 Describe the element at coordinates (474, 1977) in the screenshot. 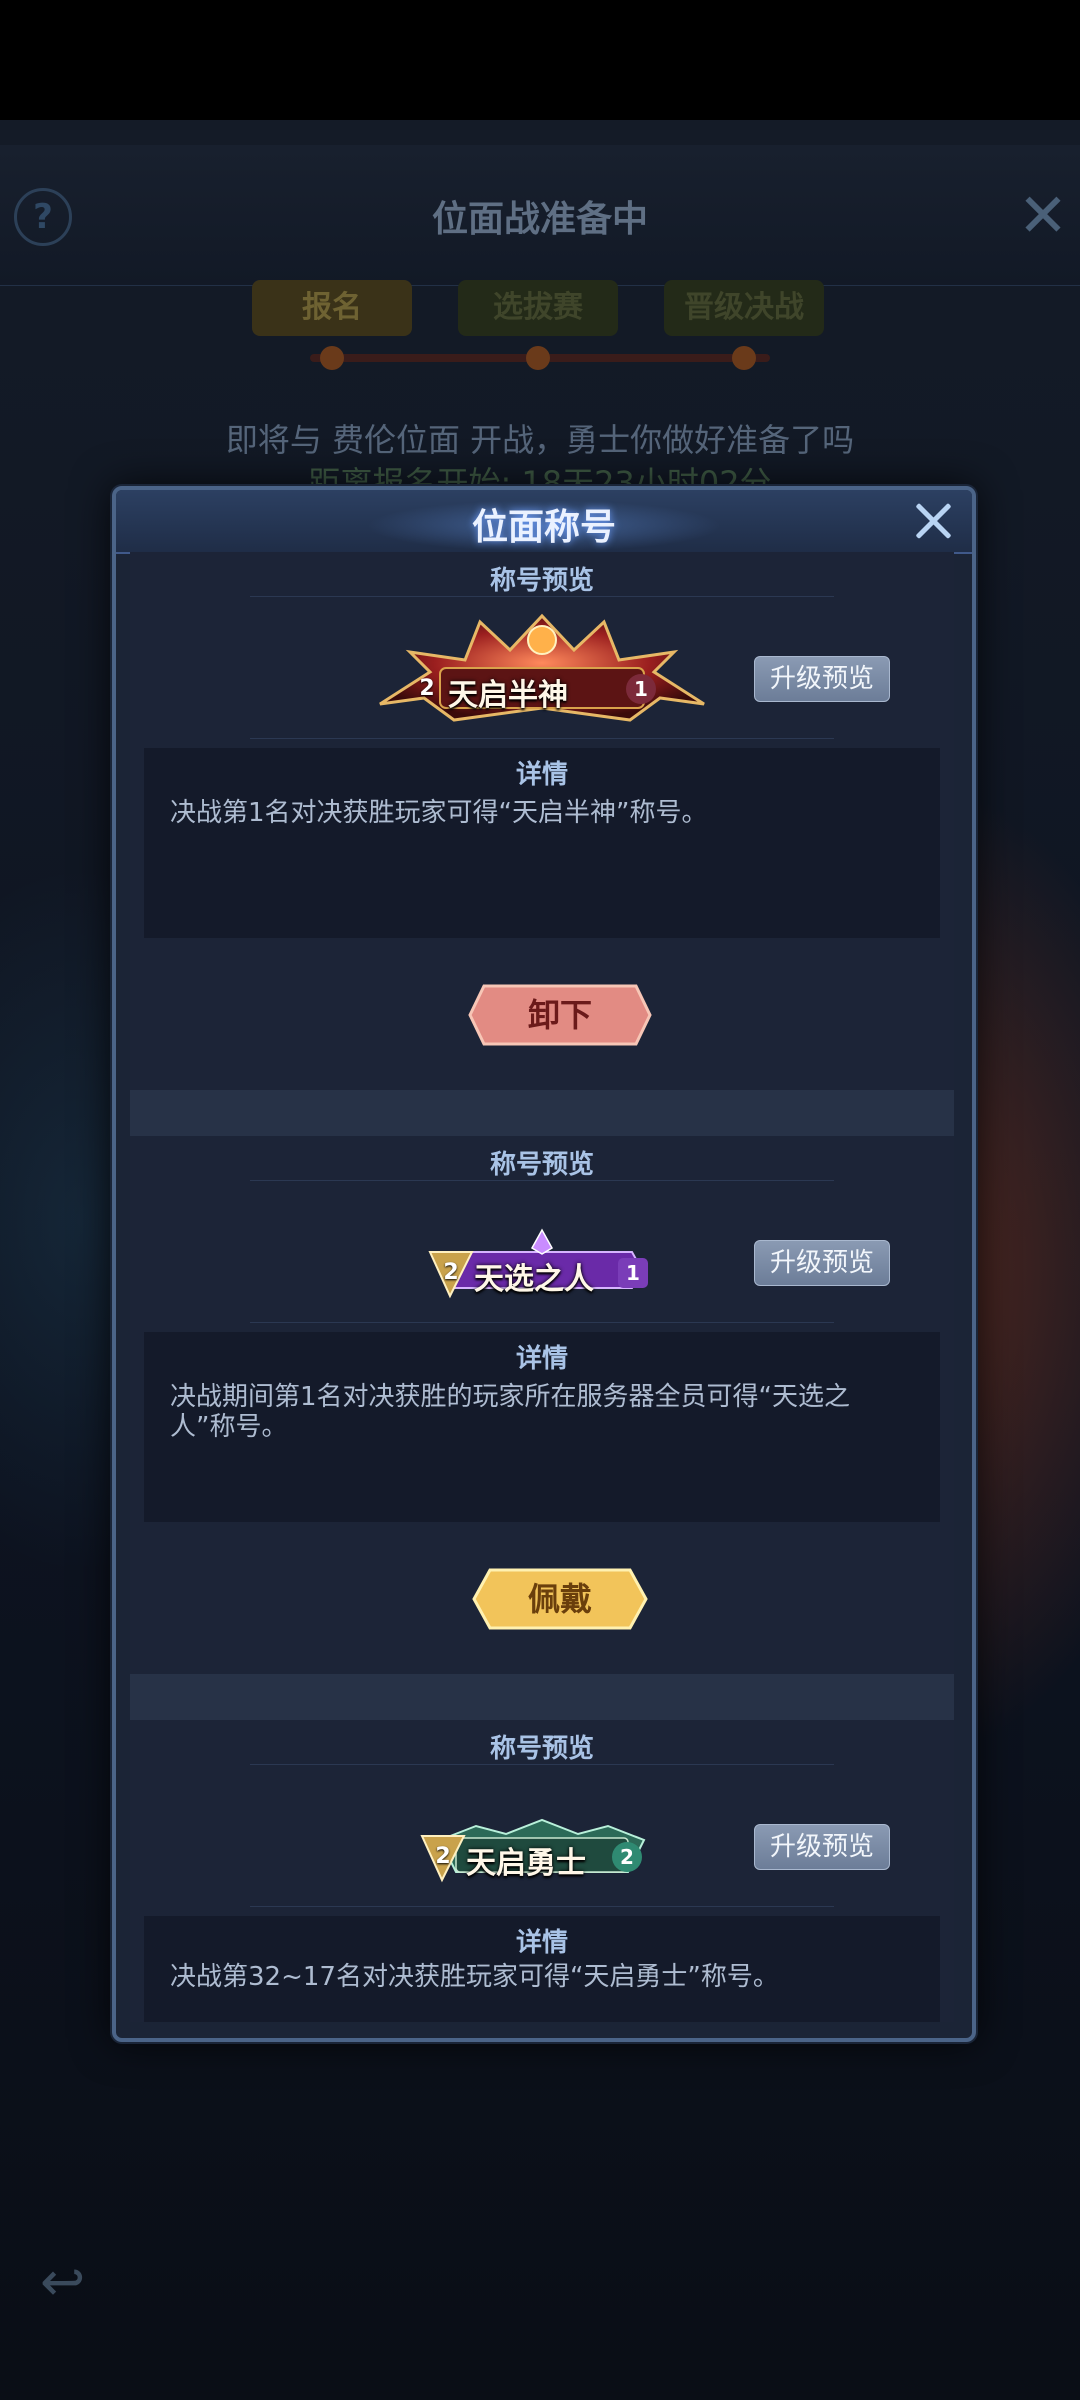

I see `detail-text: 决战第32~17名对决获胜玩家可得“天启勇士”称号。` at that location.